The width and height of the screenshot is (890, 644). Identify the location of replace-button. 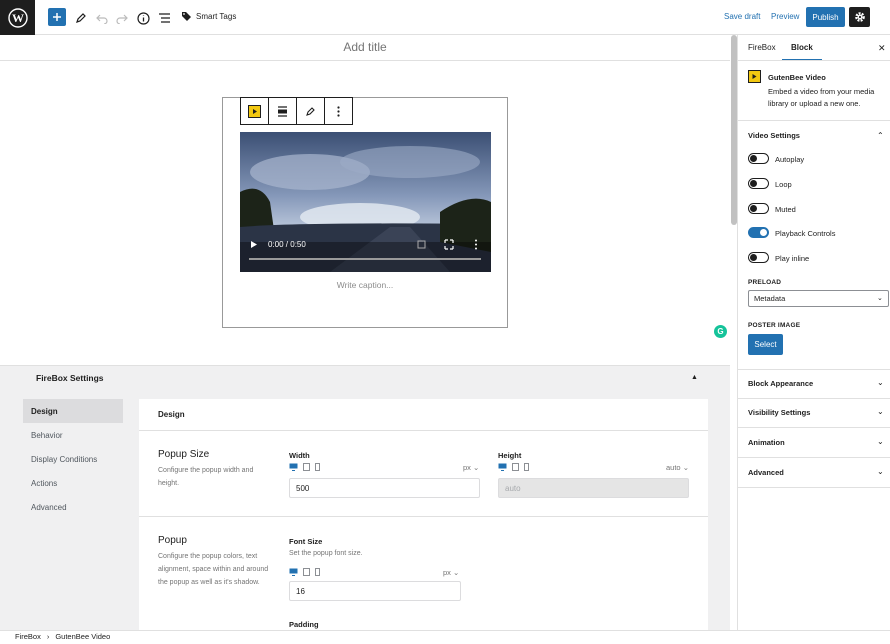
(311, 111).